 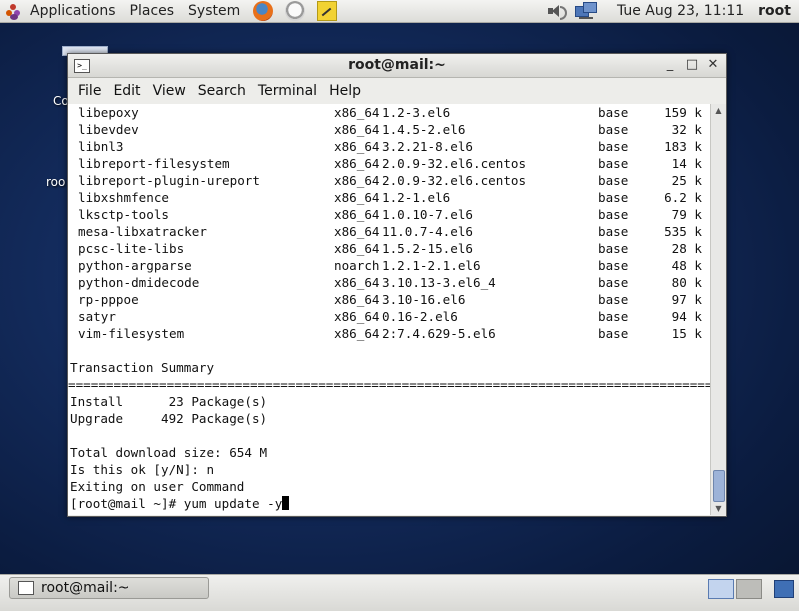 What do you see at coordinates (416, 112) in the screenshot?
I see `package-version: 1.2-3.el6` at bounding box center [416, 112].